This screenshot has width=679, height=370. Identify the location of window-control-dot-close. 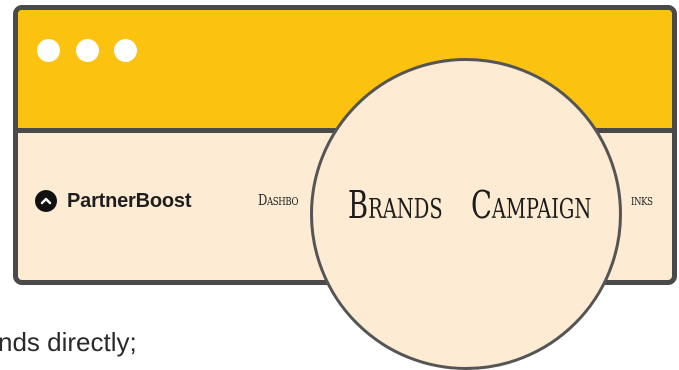
(48, 50).